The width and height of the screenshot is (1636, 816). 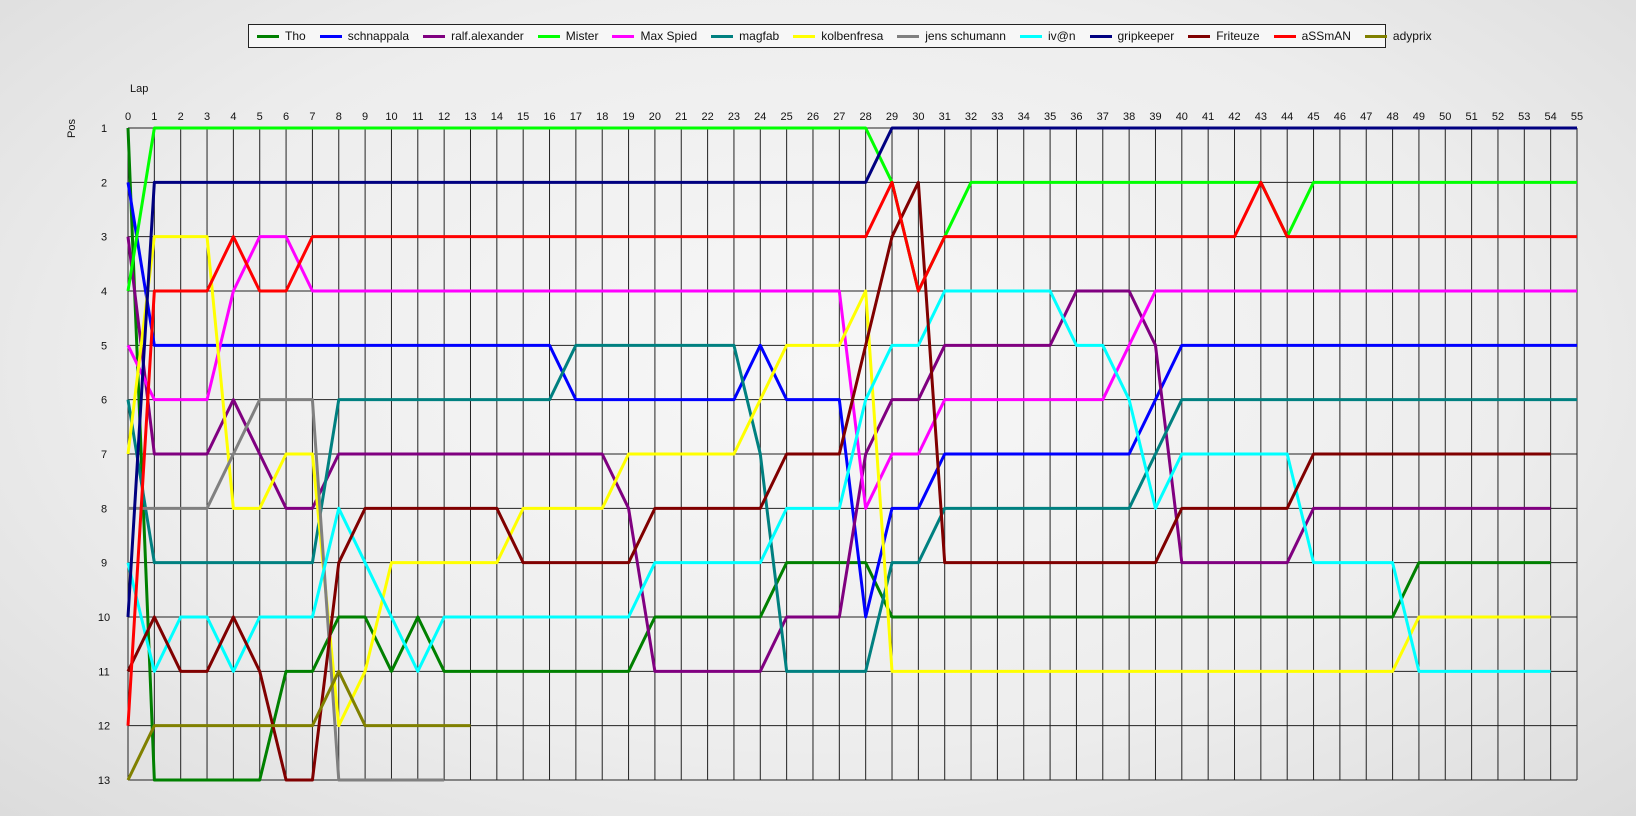 I want to click on x-tick-label: 30, so click(x=918, y=117).